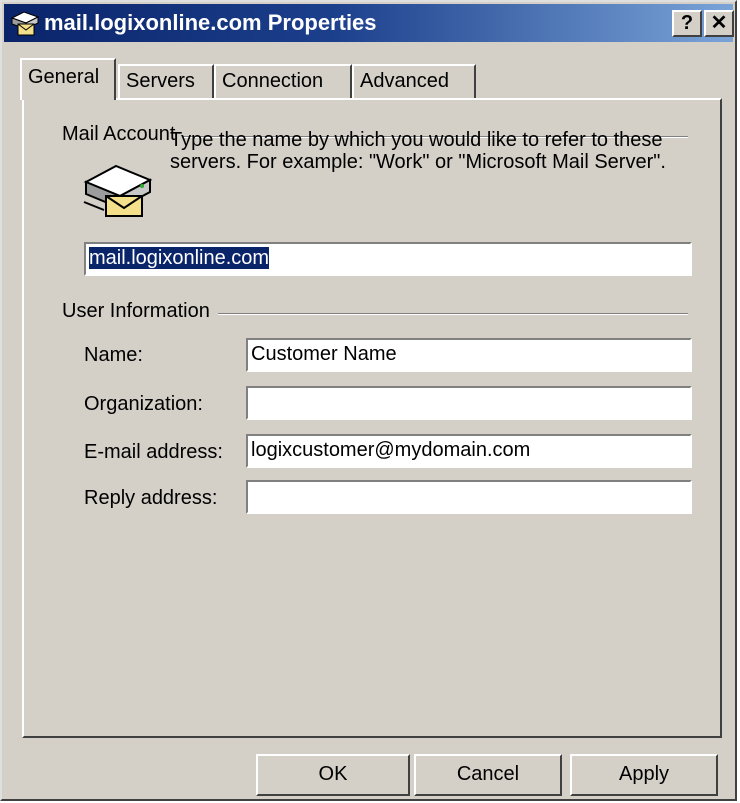 Image resolution: width=740 pixels, height=803 pixels. What do you see at coordinates (143, 404) in the screenshot?
I see `organization-label: Organization:` at bounding box center [143, 404].